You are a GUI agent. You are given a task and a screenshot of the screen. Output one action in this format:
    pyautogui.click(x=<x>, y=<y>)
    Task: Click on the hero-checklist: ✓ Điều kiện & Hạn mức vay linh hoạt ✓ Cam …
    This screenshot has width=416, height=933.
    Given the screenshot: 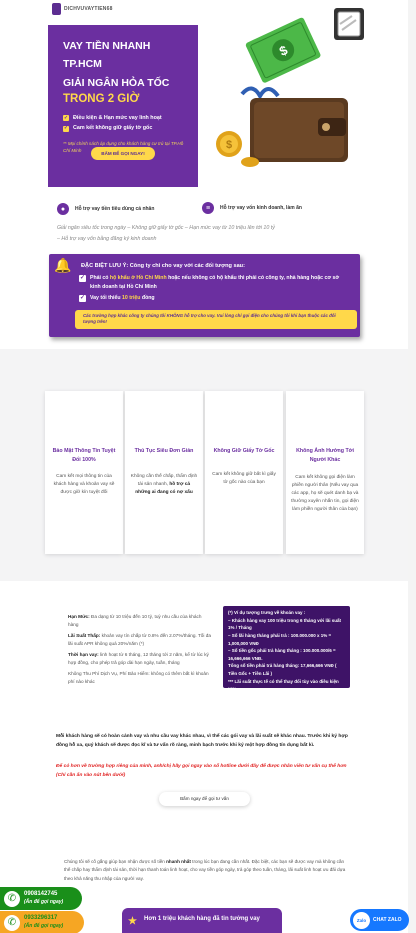 What is the action you would take?
    pyautogui.click(x=125, y=123)
    